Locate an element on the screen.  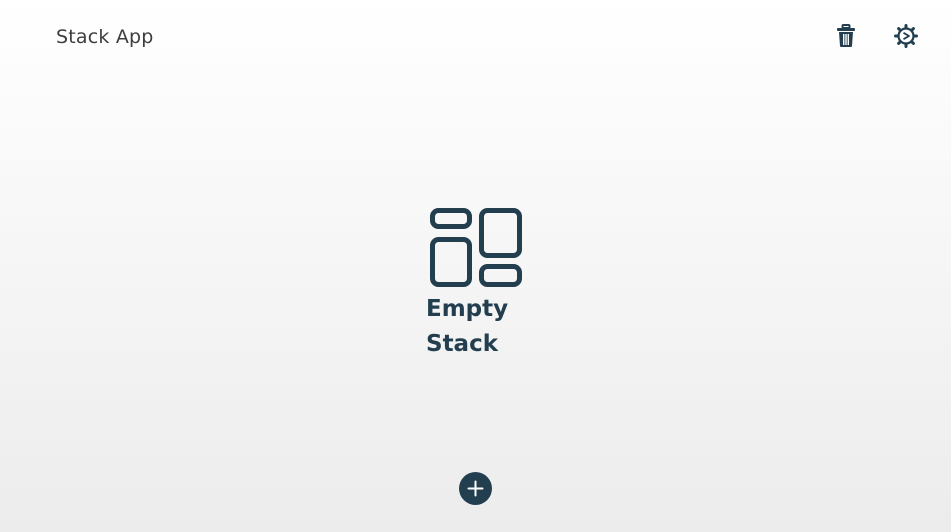
delete-button is located at coordinates (846, 36).